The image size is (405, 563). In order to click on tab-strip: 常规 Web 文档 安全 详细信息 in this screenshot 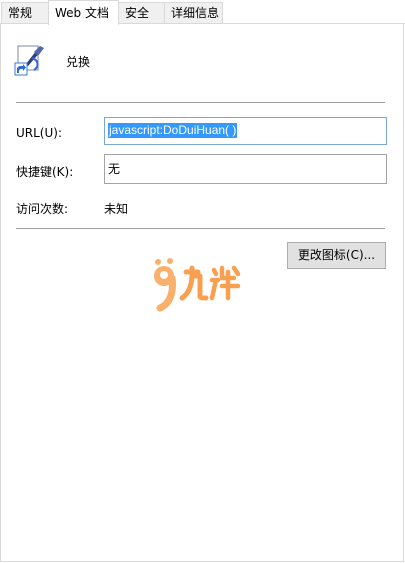, I will do `click(202, 12)`.